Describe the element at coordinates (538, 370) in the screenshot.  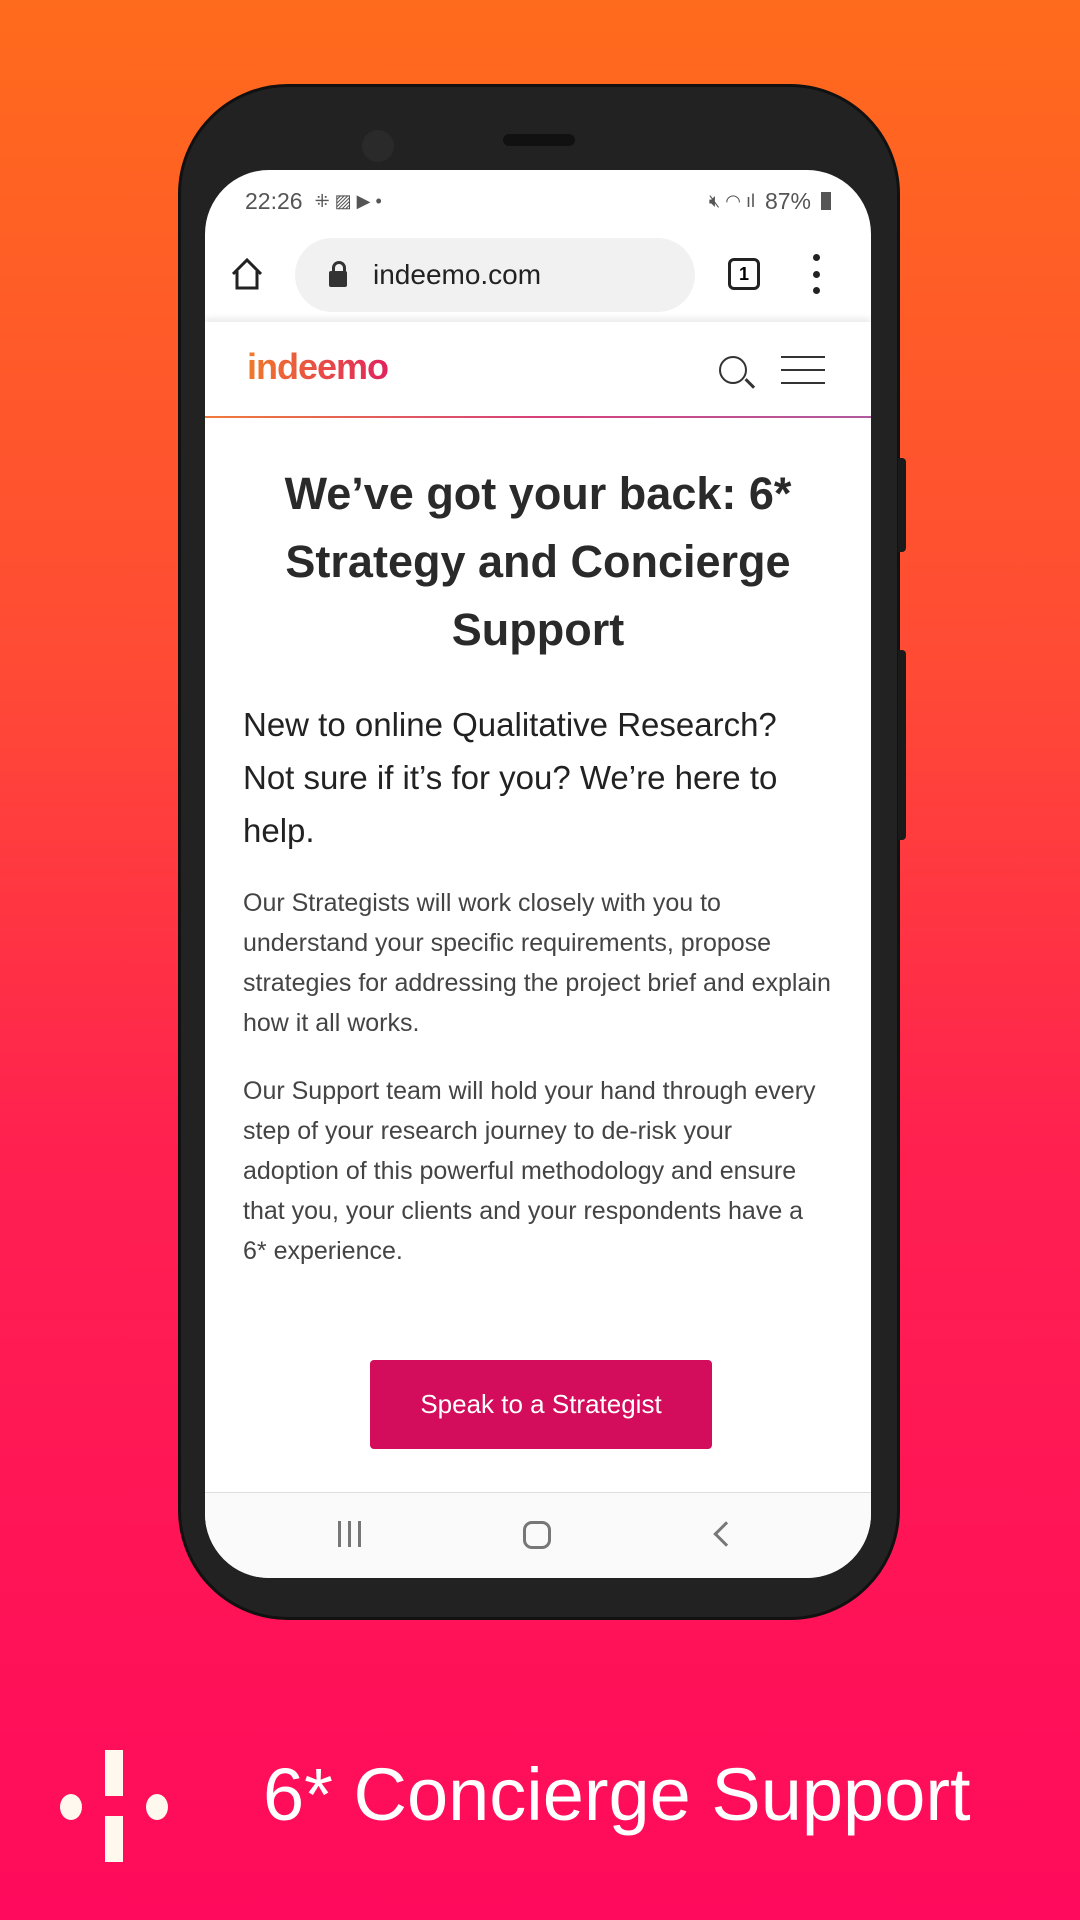
I see `site-header: indeemo` at that location.